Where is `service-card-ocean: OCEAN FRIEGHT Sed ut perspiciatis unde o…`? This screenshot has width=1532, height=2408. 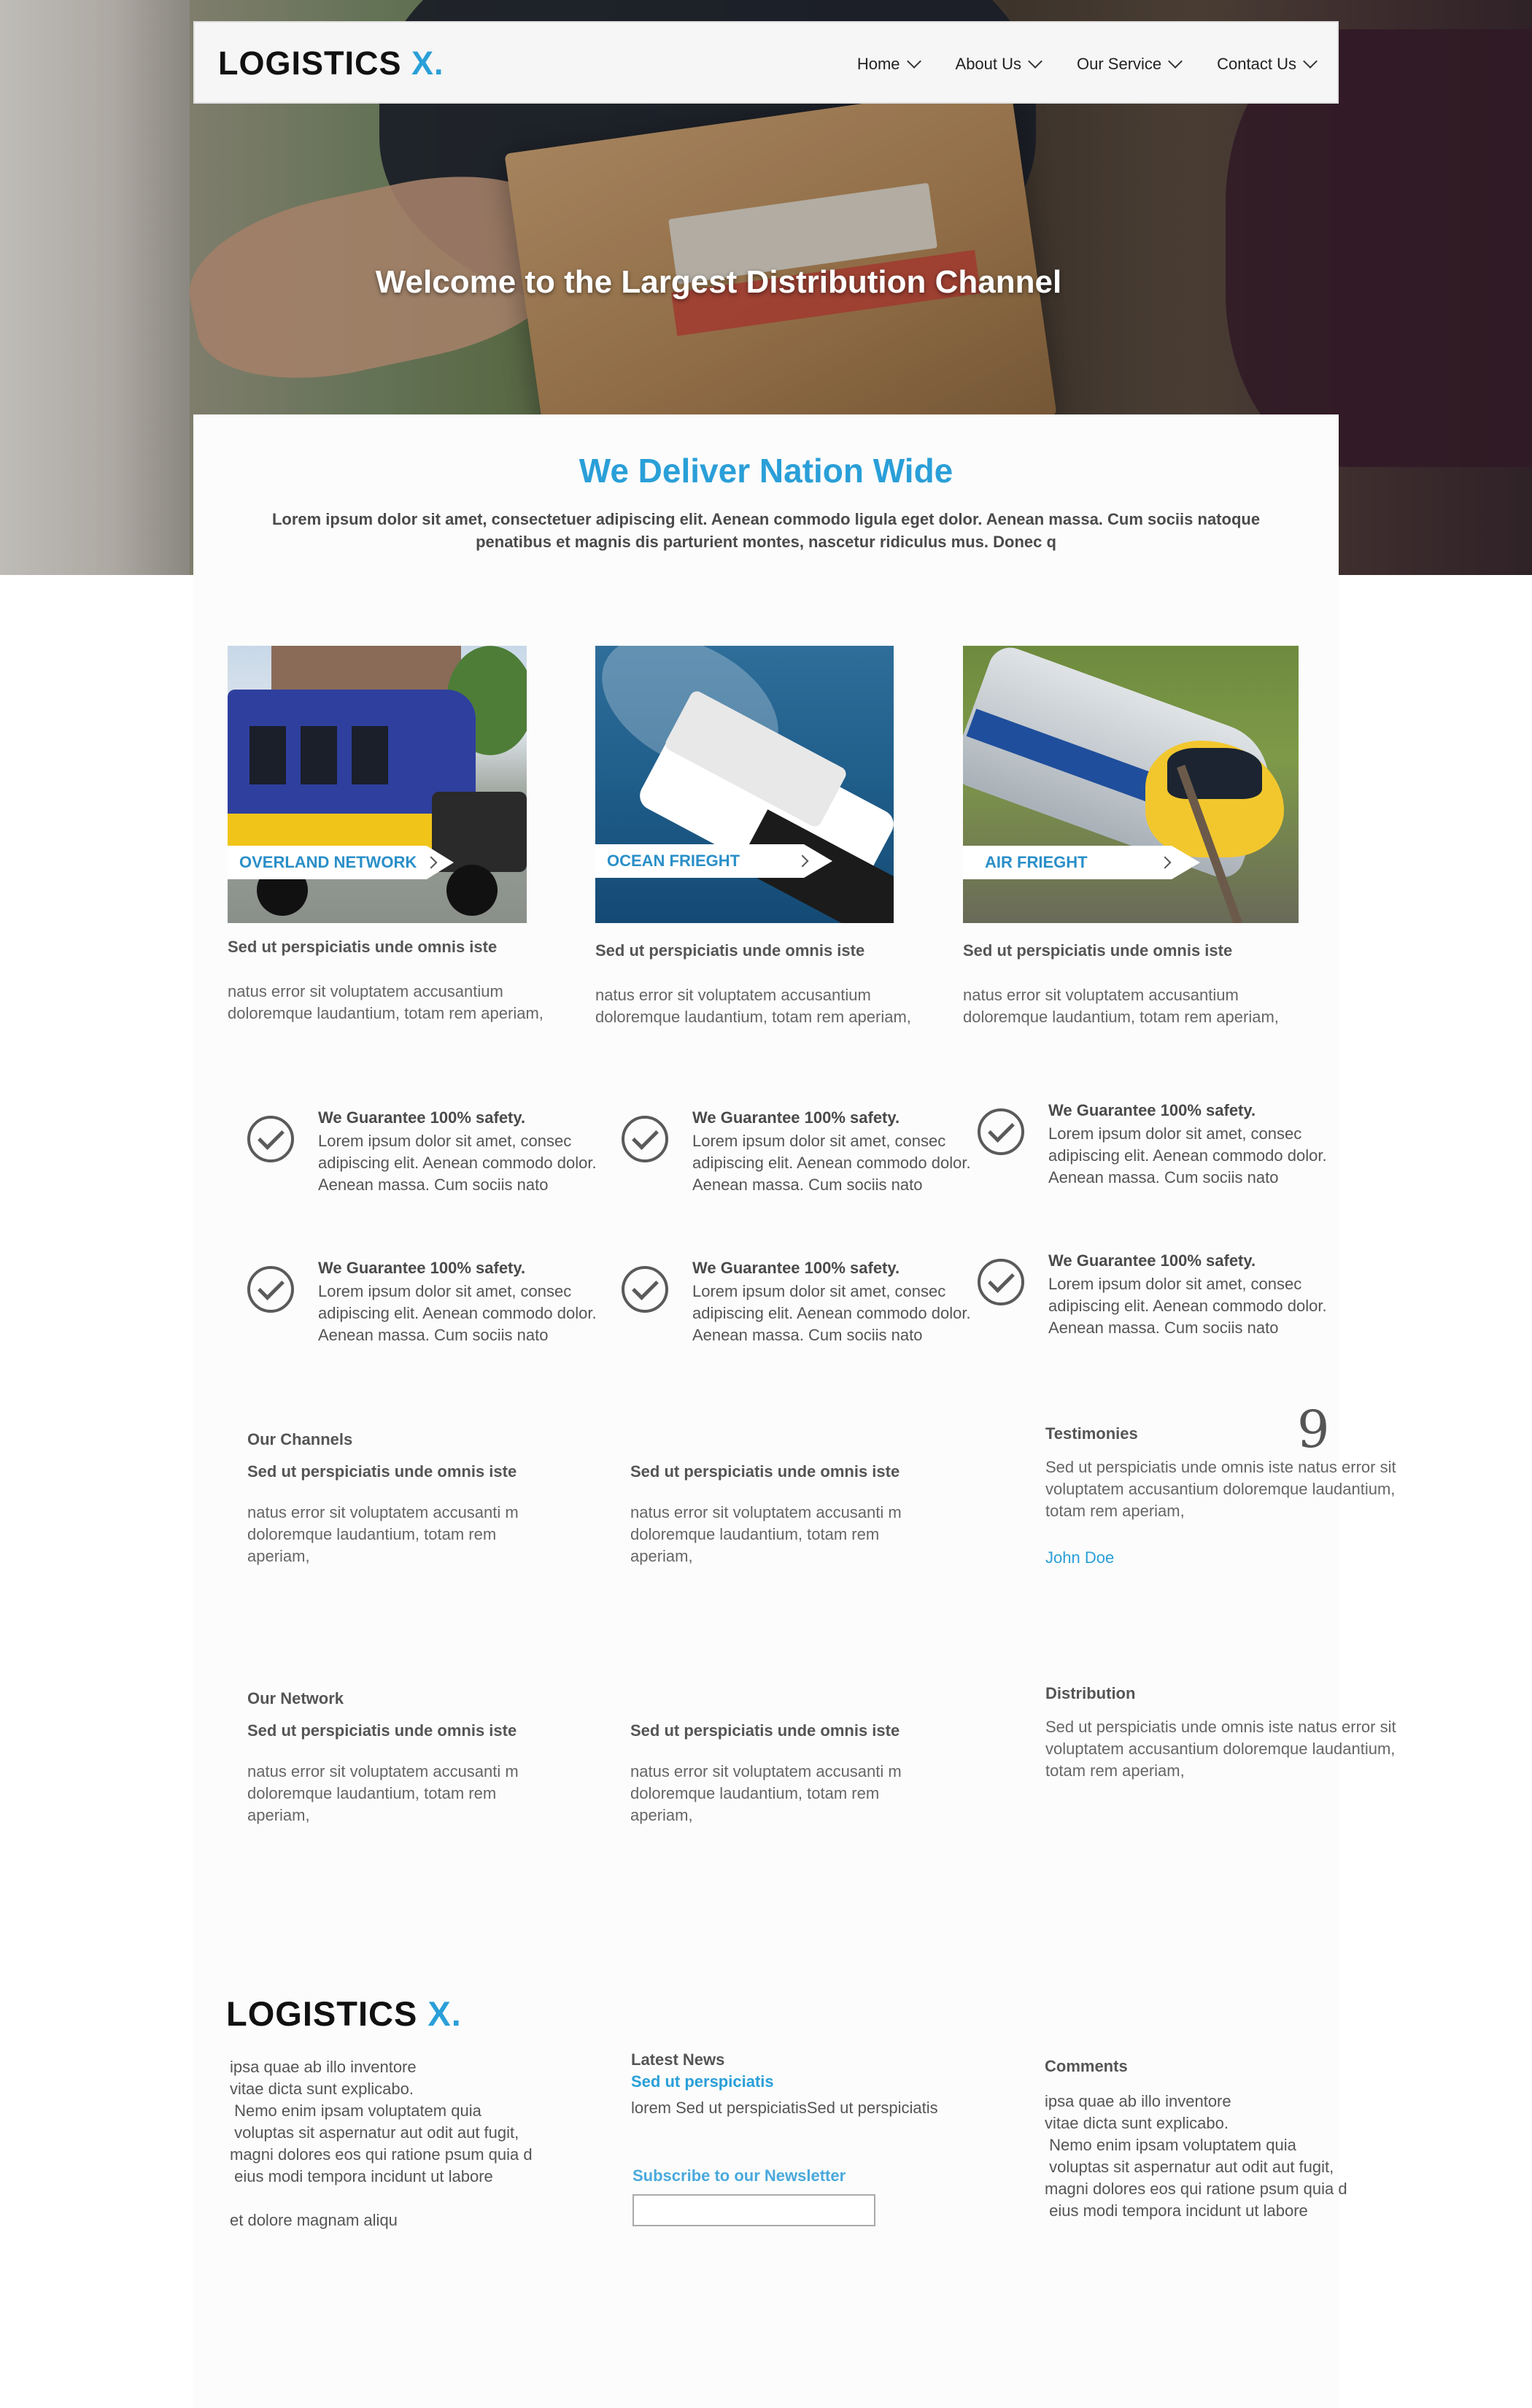
service-card-ocean: OCEAN FRIEGHT Sed ut perspiciatis unde o… is located at coordinates (778, 843).